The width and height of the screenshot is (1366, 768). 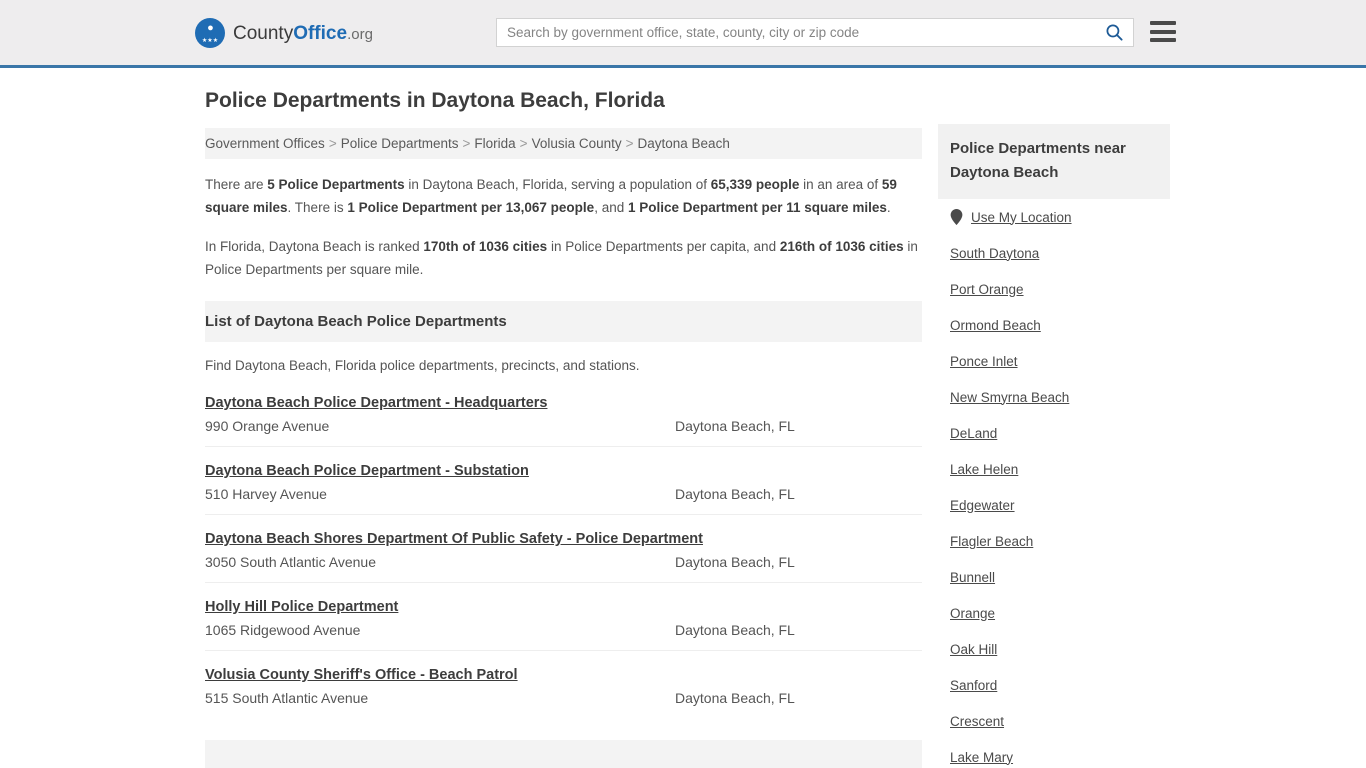 What do you see at coordinates (972, 577) in the screenshot?
I see `nearby-city-link: Bunnell` at bounding box center [972, 577].